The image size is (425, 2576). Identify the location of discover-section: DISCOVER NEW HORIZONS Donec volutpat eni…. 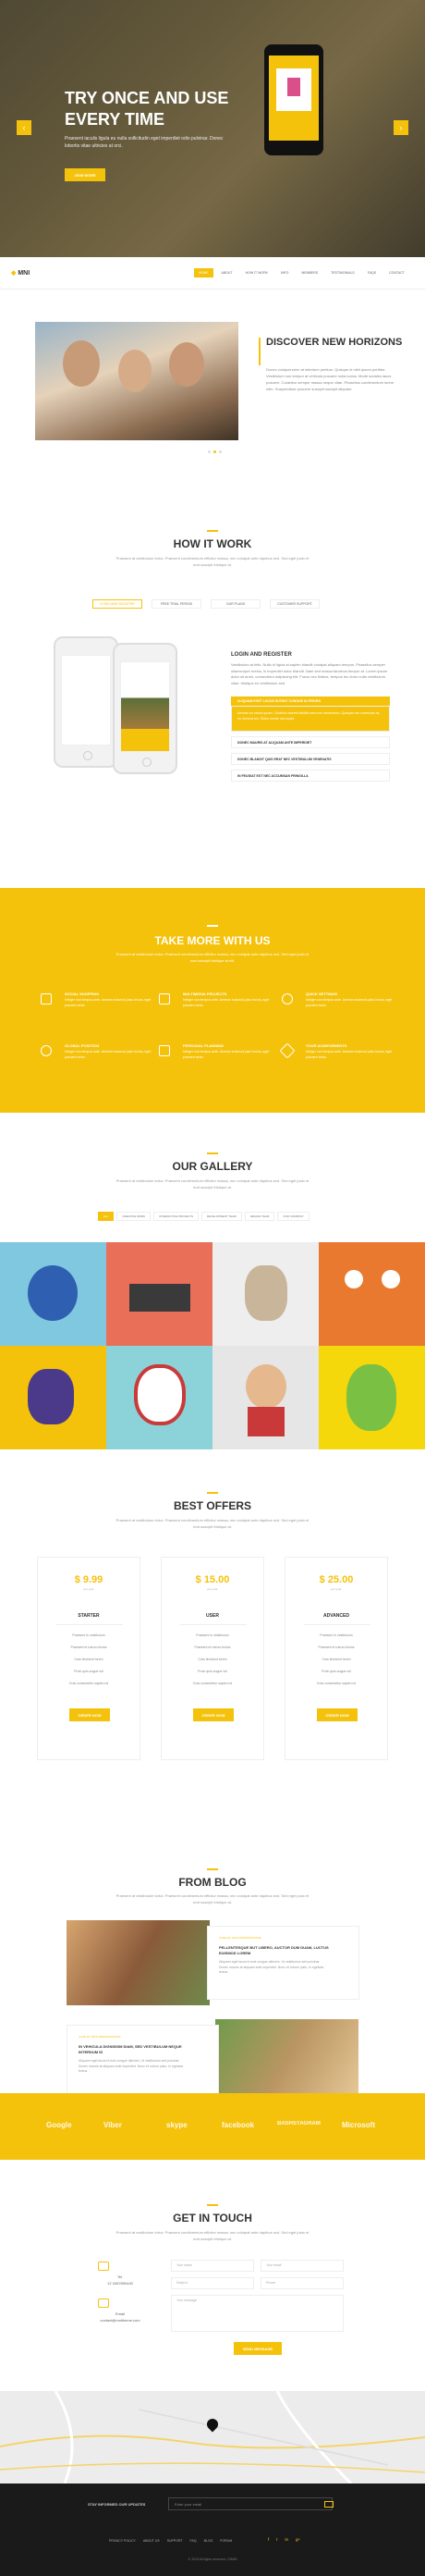
(212, 382).